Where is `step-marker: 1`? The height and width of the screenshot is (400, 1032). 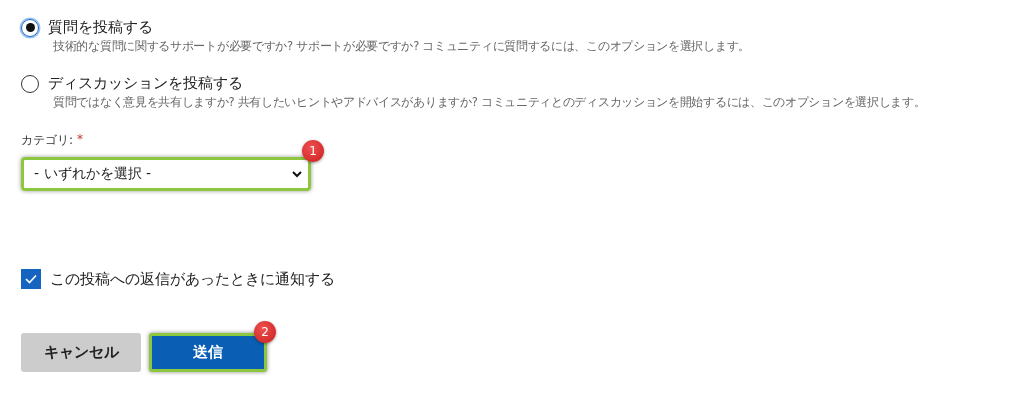
step-marker: 1 is located at coordinates (313, 151).